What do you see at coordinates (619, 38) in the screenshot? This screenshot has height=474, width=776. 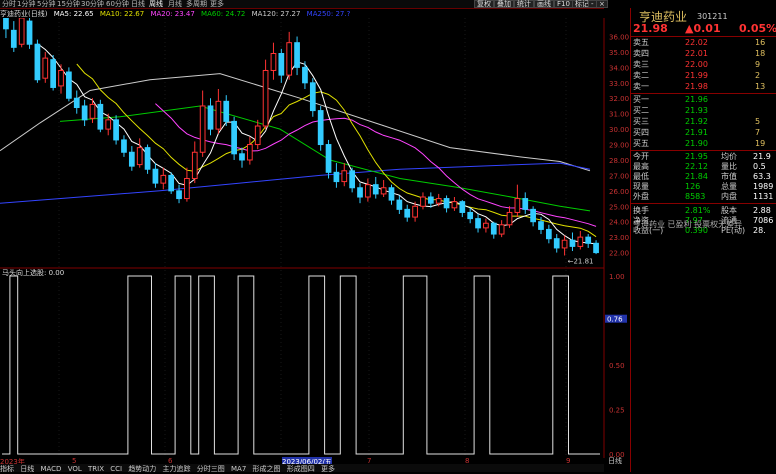 I see `price-tick-label: 36.00` at bounding box center [619, 38].